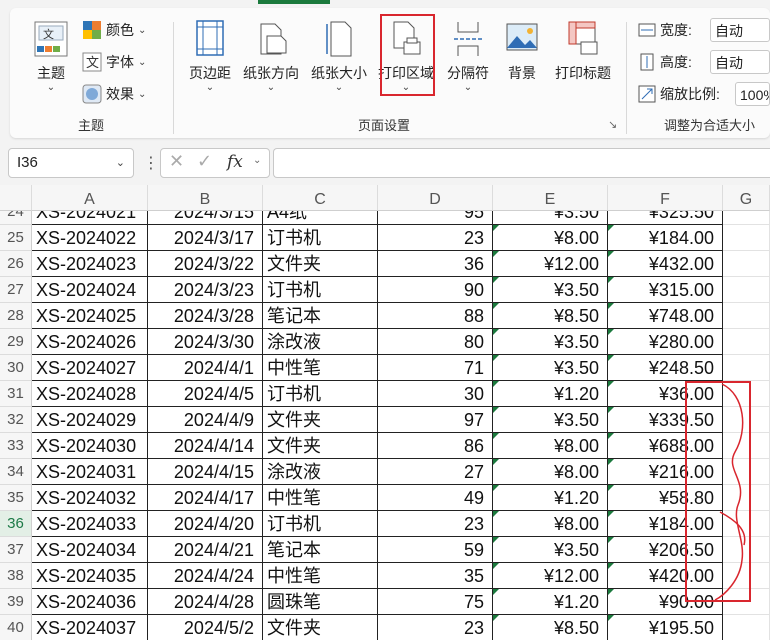 Image resolution: width=770 pixels, height=640 pixels. What do you see at coordinates (16, 524) in the screenshot?
I see `row-header-36: 36` at bounding box center [16, 524].